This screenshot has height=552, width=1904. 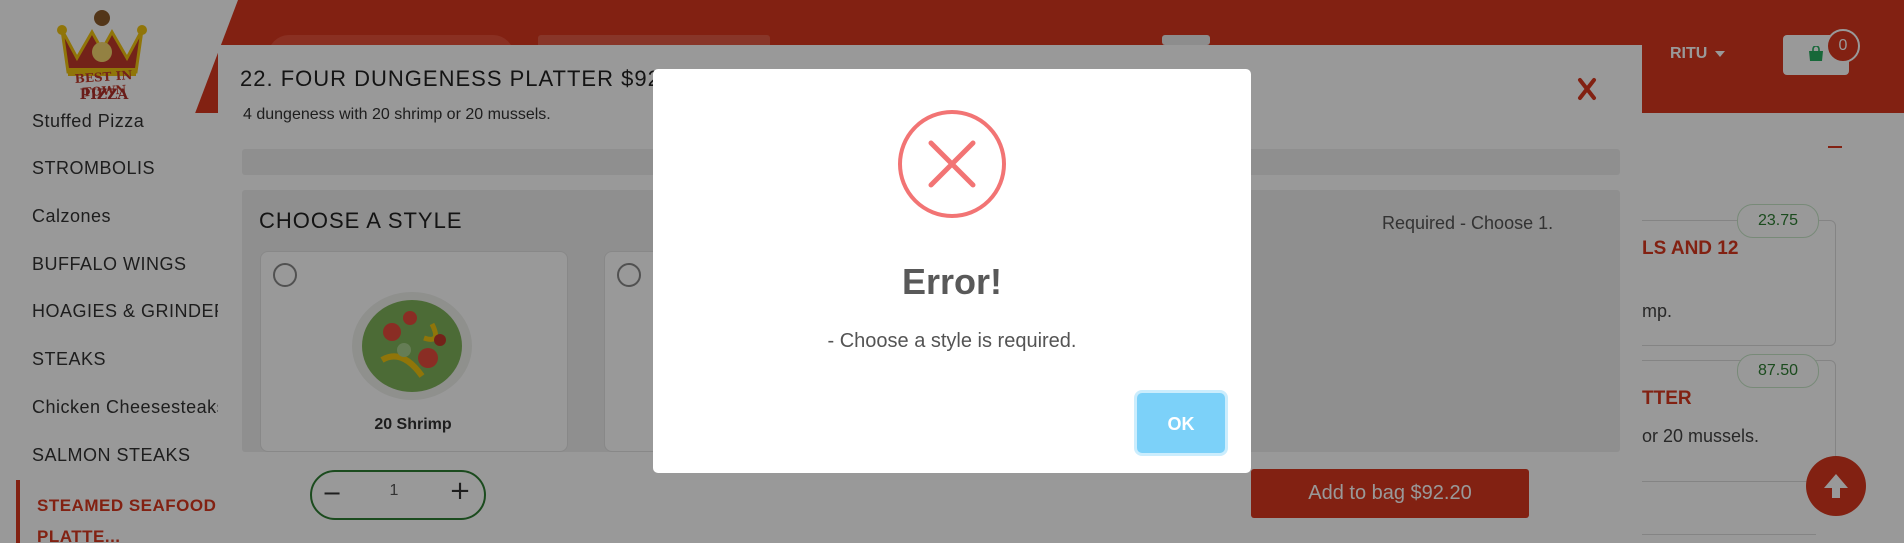 What do you see at coordinates (1181, 423) in the screenshot?
I see `ok-button: OK` at bounding box center [1181, 423].